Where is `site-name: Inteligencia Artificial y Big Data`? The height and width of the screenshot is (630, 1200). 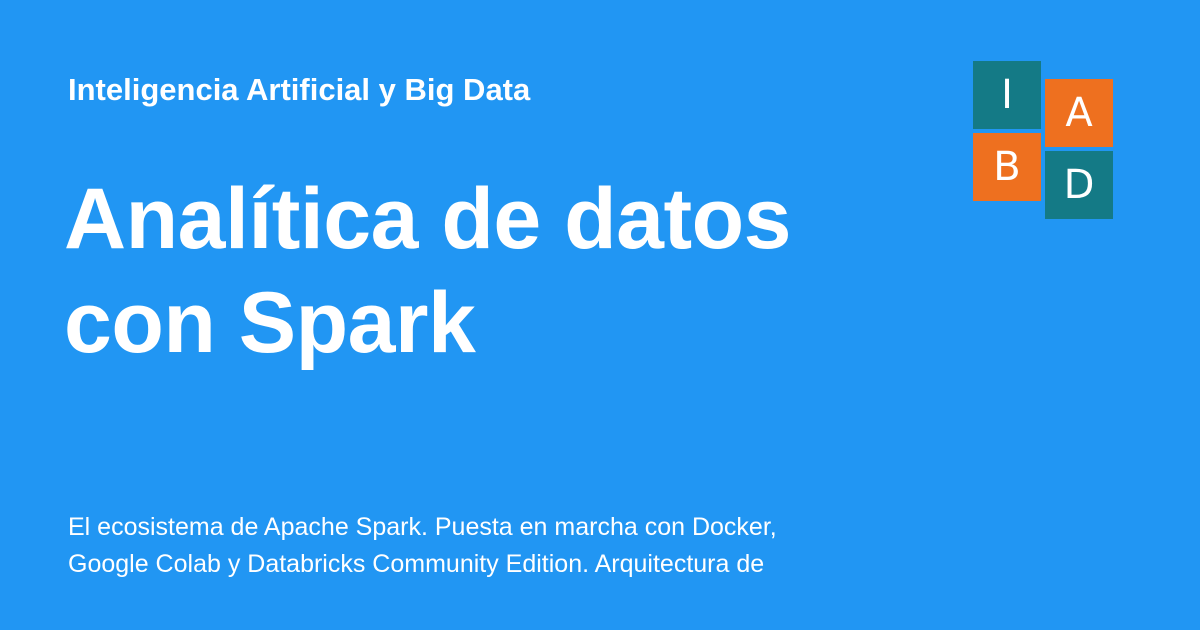
site-name: Inteligencia Artificial y Big Data is located at coordinates (299, 89).